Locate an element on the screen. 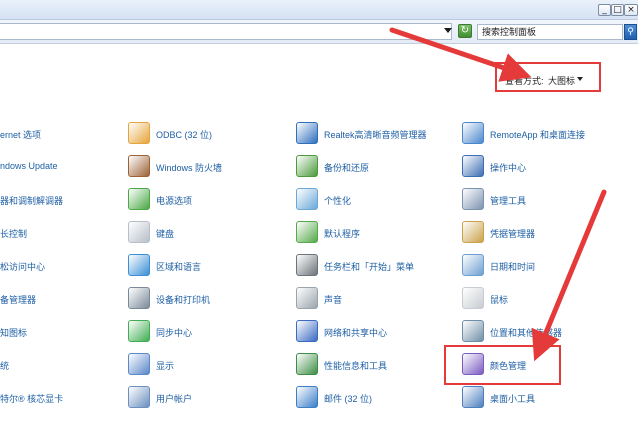 The image size is (638, 433). arrow-to-color-management is located at coordinates (569, 275).